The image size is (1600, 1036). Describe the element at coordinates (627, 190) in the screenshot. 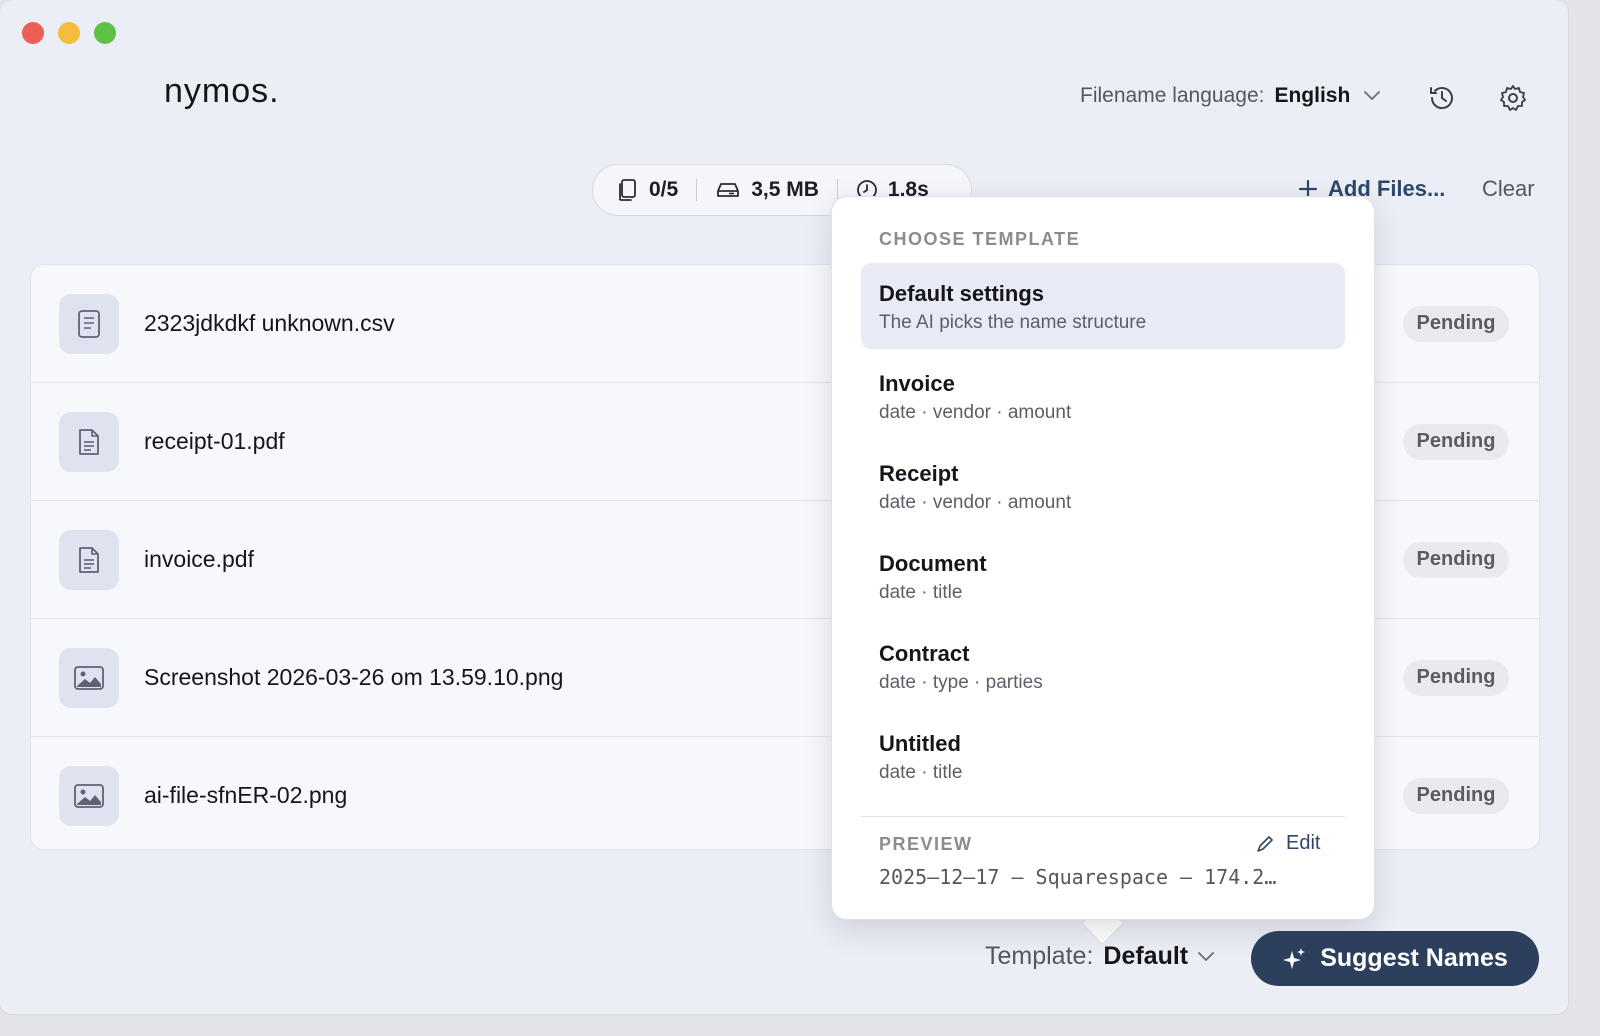

I see `files-icon` at that location.